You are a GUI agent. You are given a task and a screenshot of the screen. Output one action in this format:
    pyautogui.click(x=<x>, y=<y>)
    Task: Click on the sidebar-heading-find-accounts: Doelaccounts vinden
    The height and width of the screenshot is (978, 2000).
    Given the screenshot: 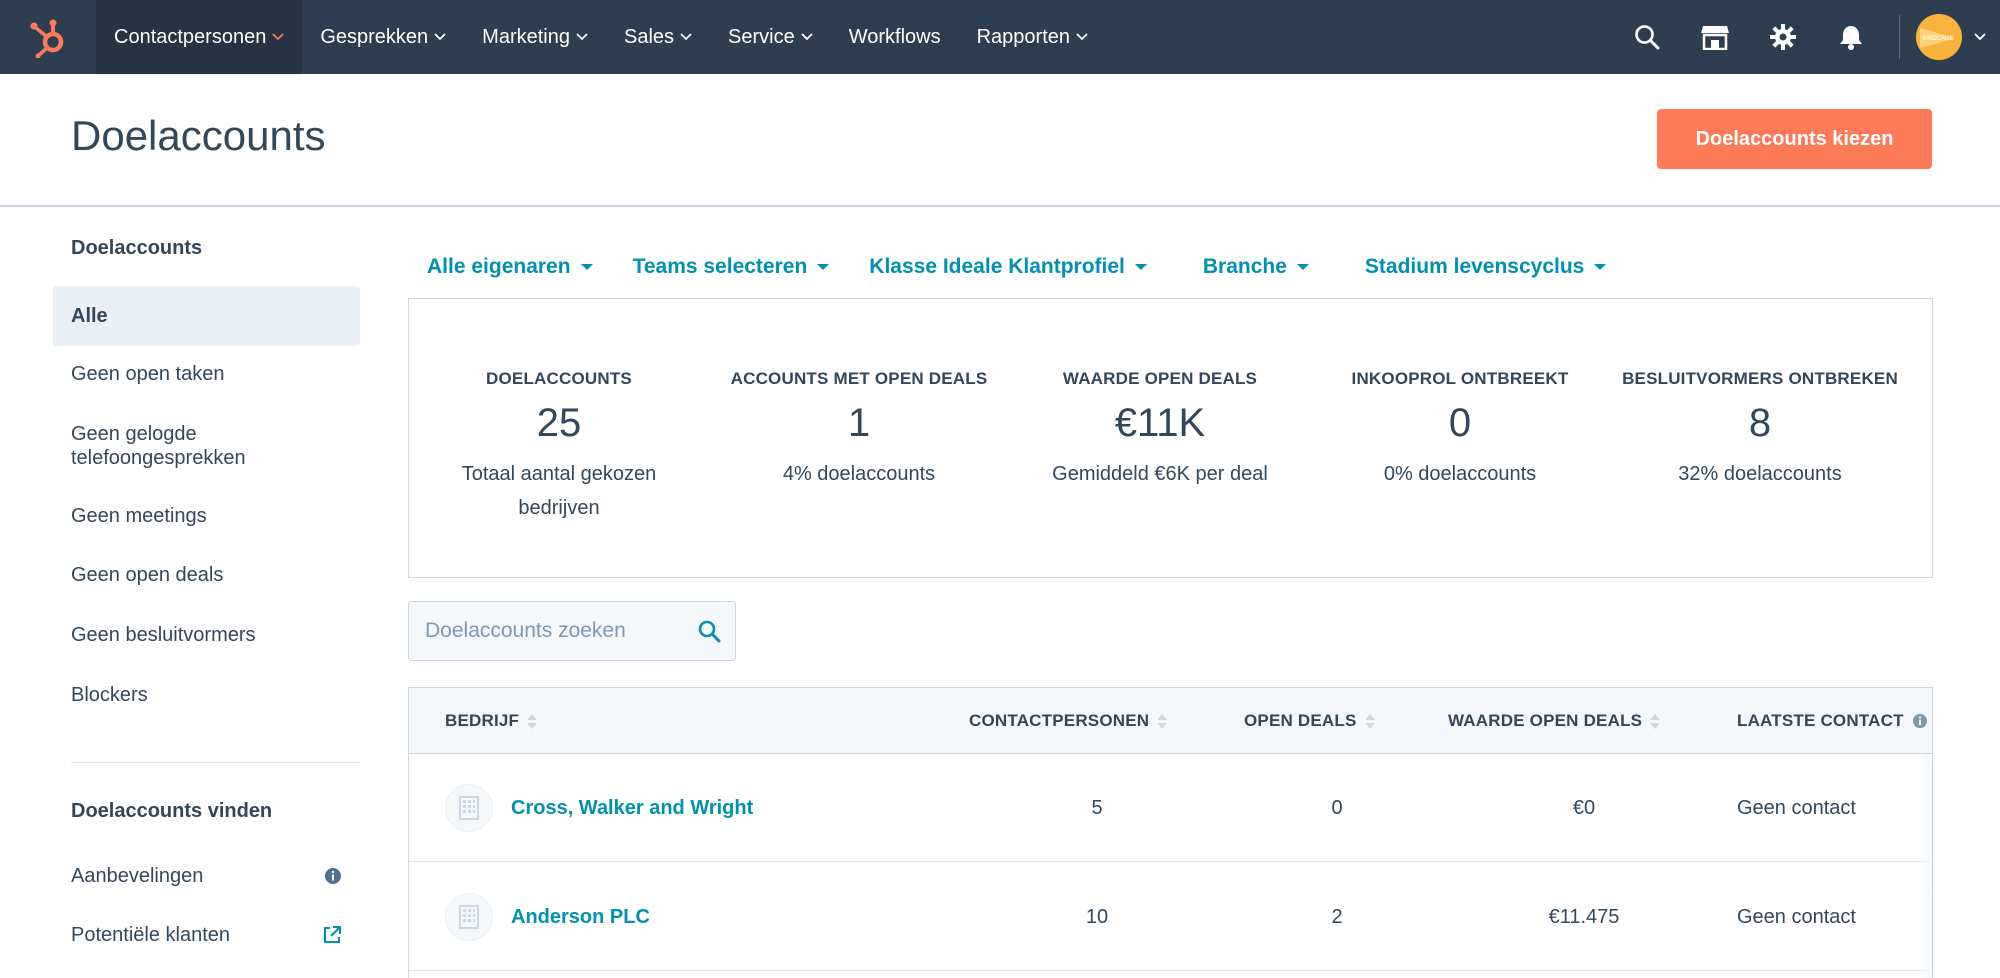 What is the action you would take?
    pyautogui.click(x=172, y=811)
    